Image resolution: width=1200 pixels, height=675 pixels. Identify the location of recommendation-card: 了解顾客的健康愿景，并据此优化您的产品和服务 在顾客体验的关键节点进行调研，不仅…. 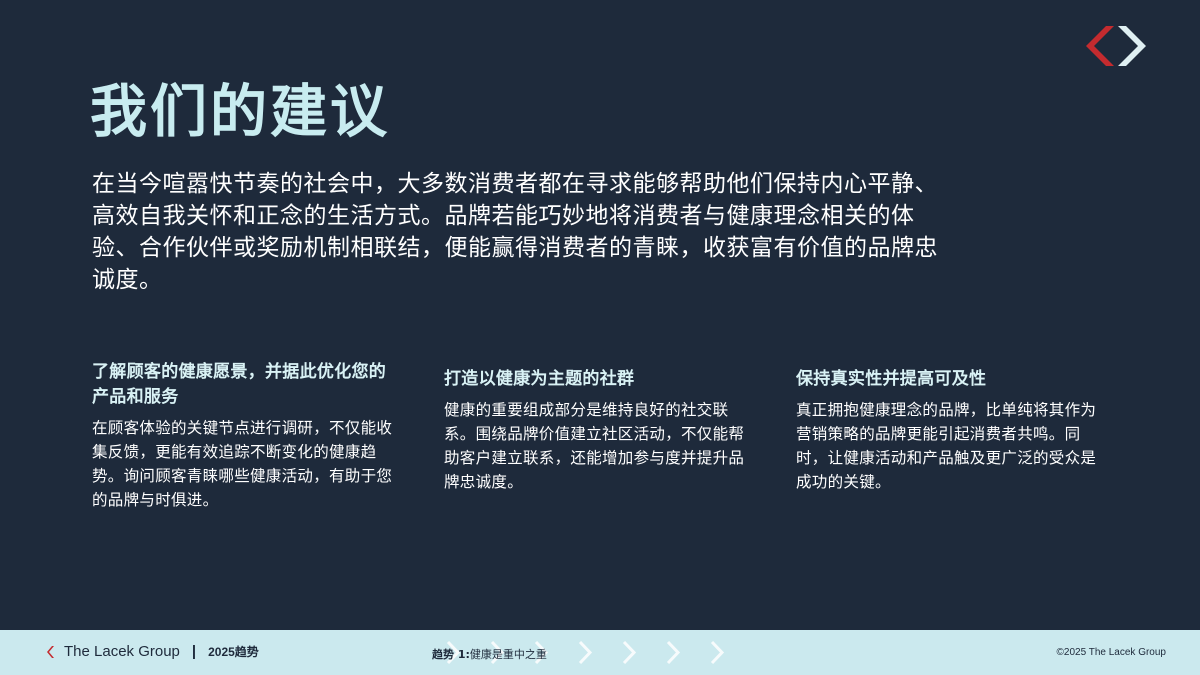
(244, 436).